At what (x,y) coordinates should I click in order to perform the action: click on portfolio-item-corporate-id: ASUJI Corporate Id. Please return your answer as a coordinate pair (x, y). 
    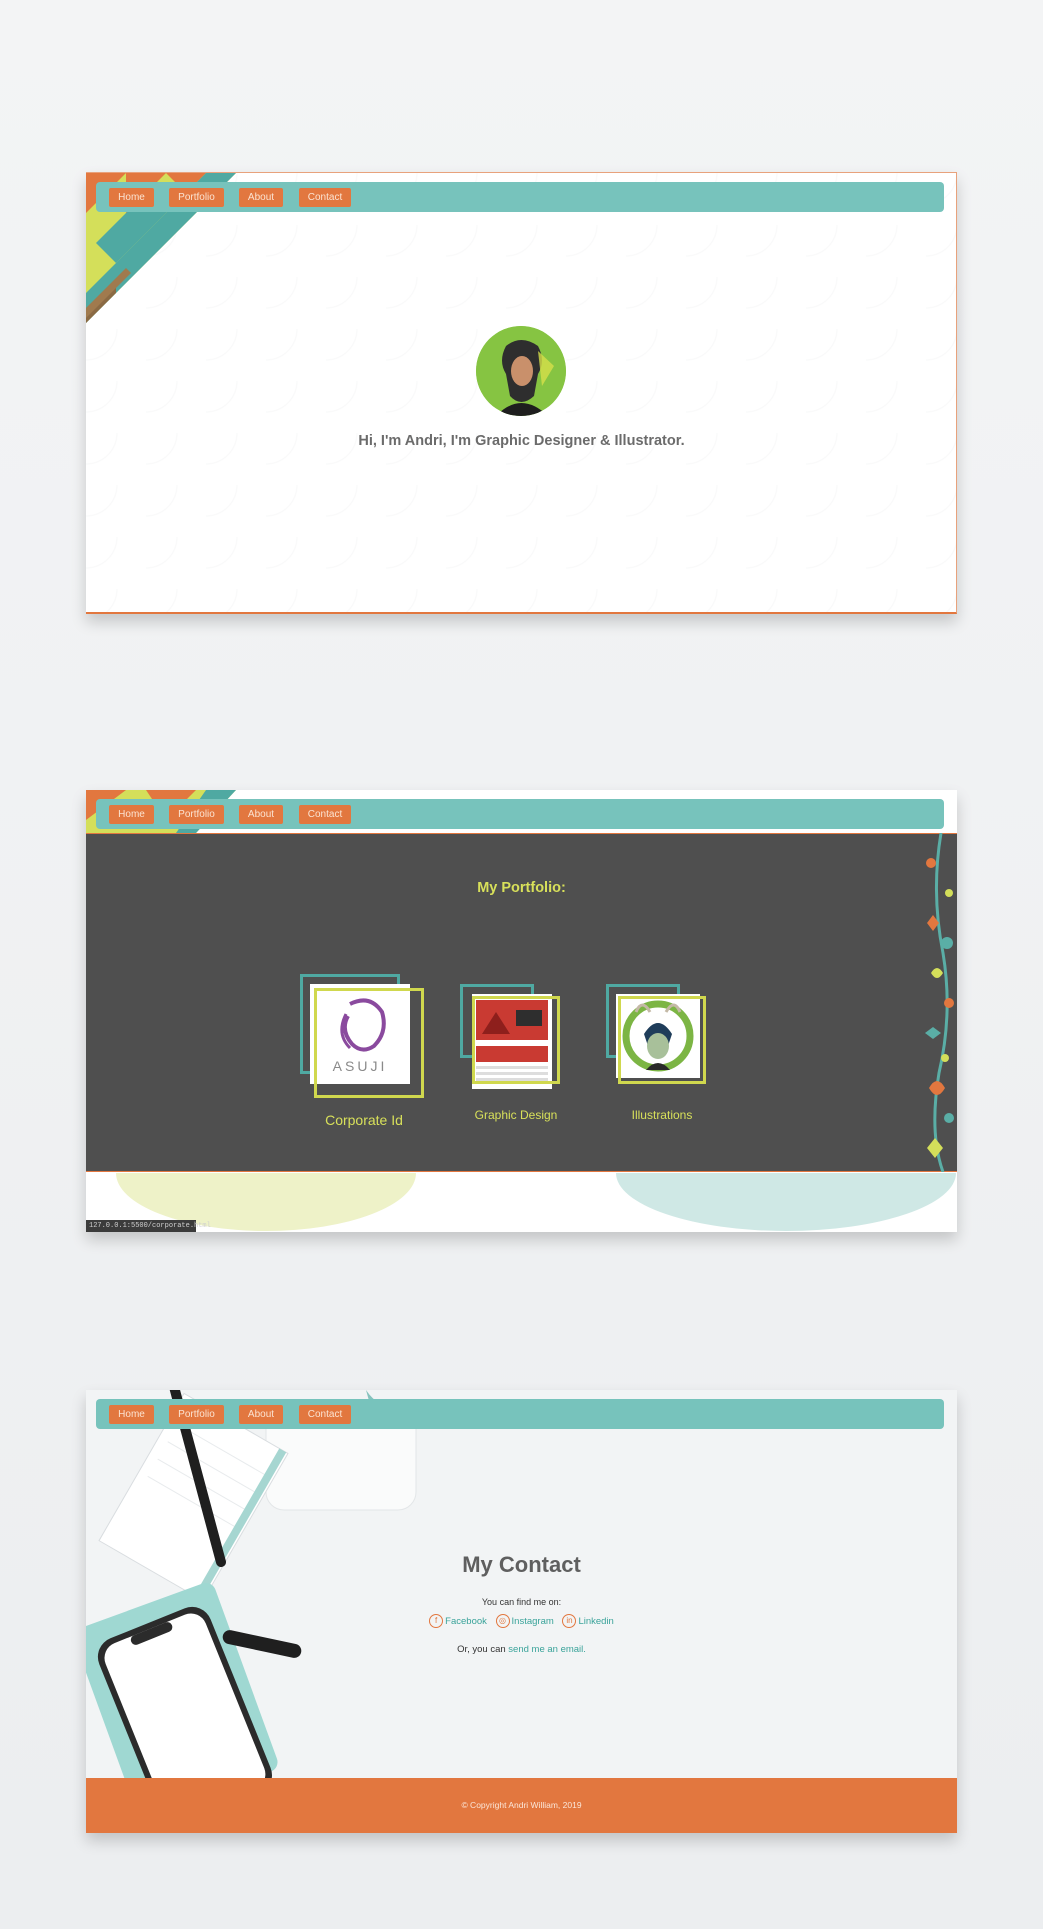
    Looking at the image, I should click on (365, 1054).